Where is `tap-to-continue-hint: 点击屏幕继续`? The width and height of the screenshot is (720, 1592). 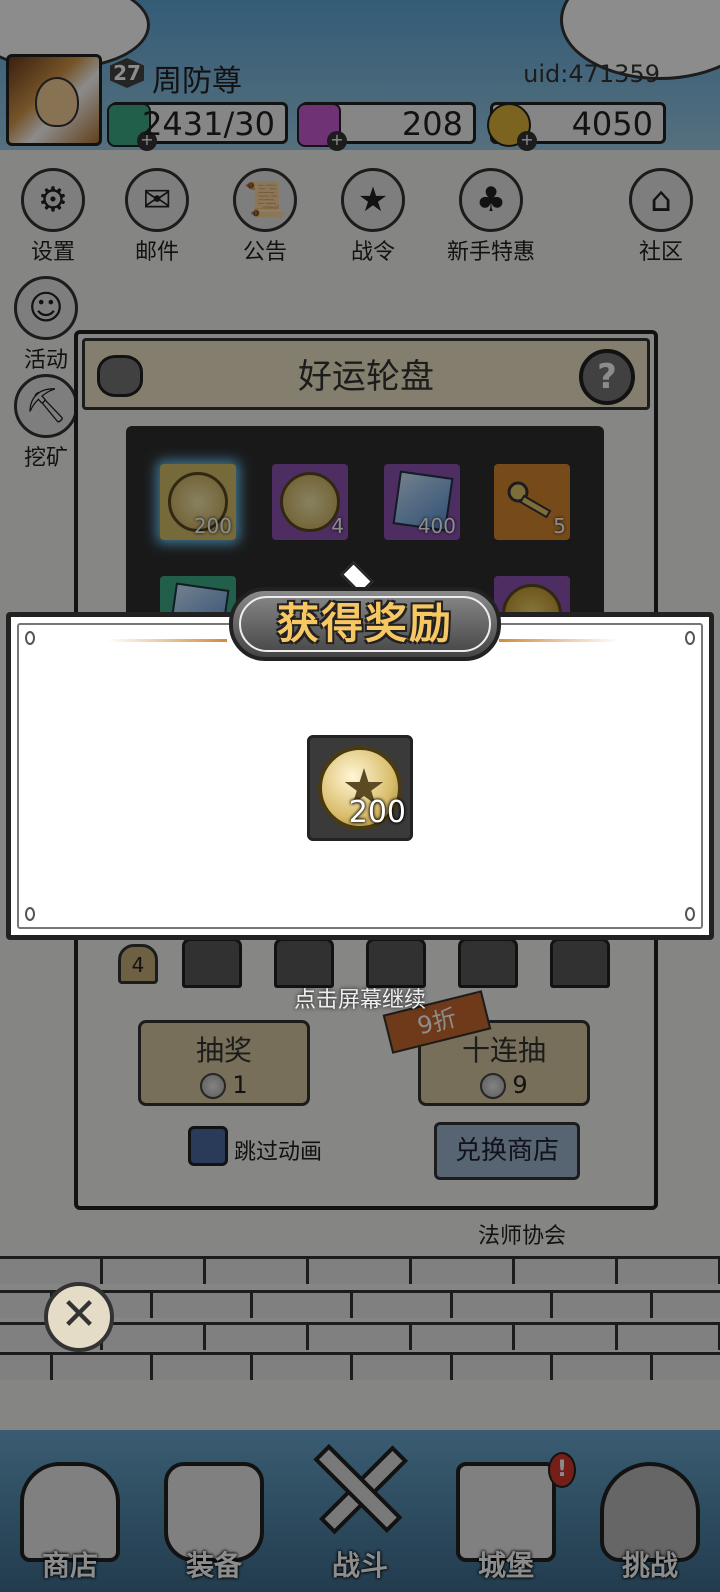 tap-to-continue-hint: 点击屏幕继续 is located at coordinates (359, 1000).